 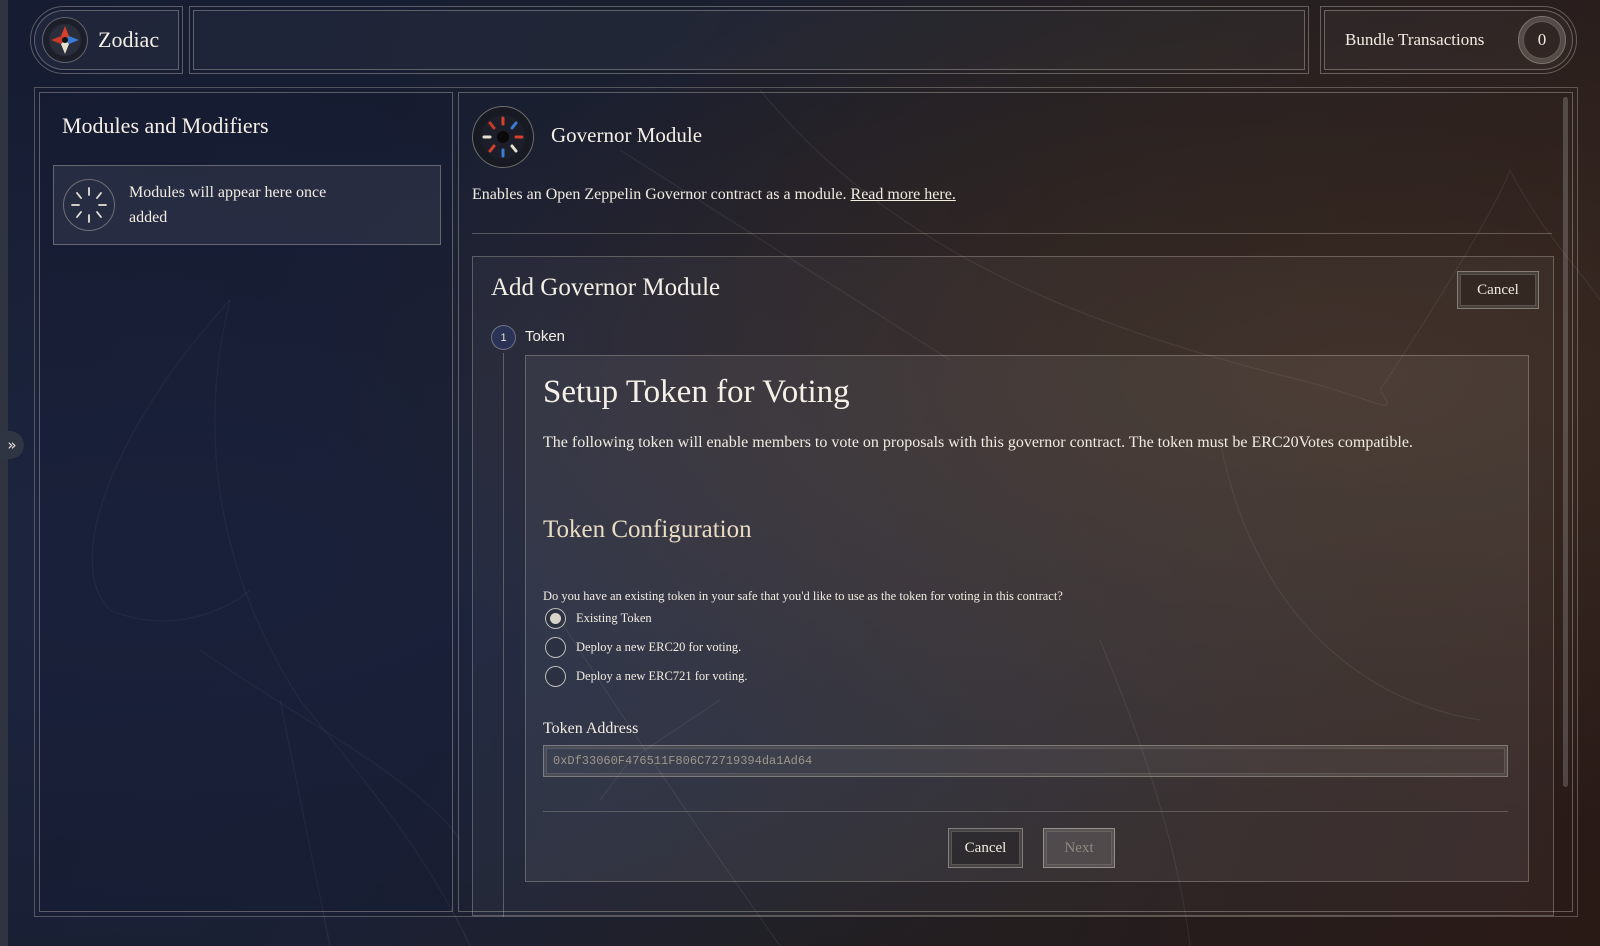 What do you see at coordinates (503, 337) in the screenshot?
I see `step-number: 1` at bounding box center [503, 337].